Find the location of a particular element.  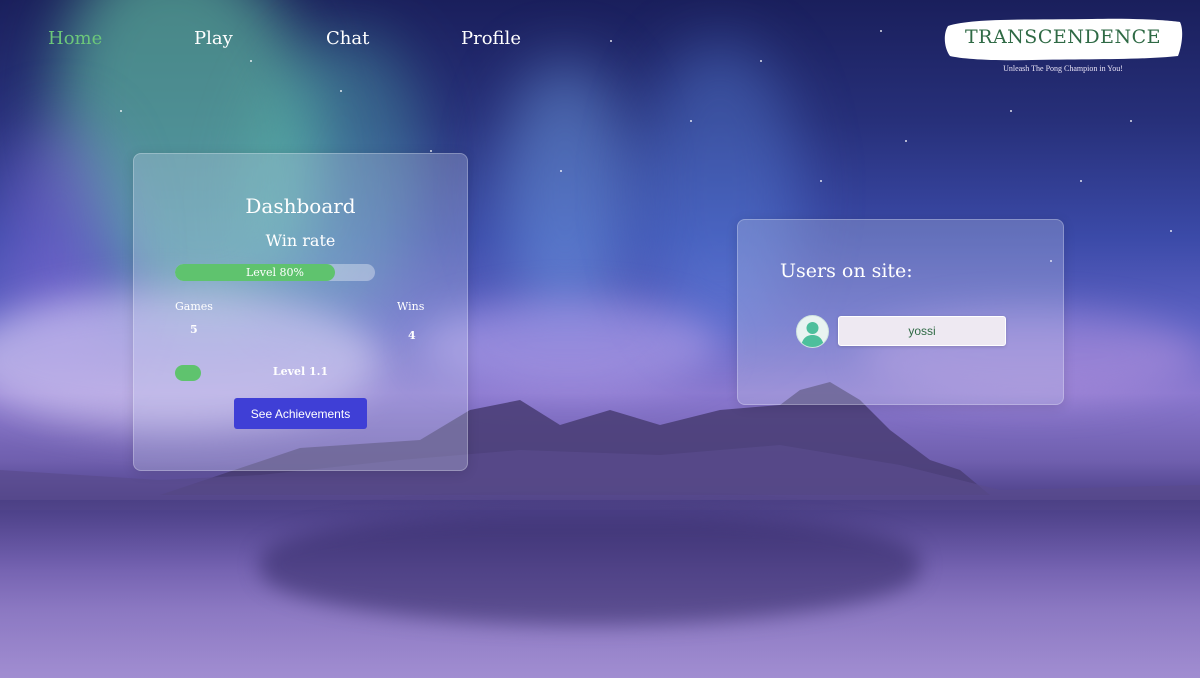

users-online-panel: Users on site: yossi is located at coordinates (900, 312).